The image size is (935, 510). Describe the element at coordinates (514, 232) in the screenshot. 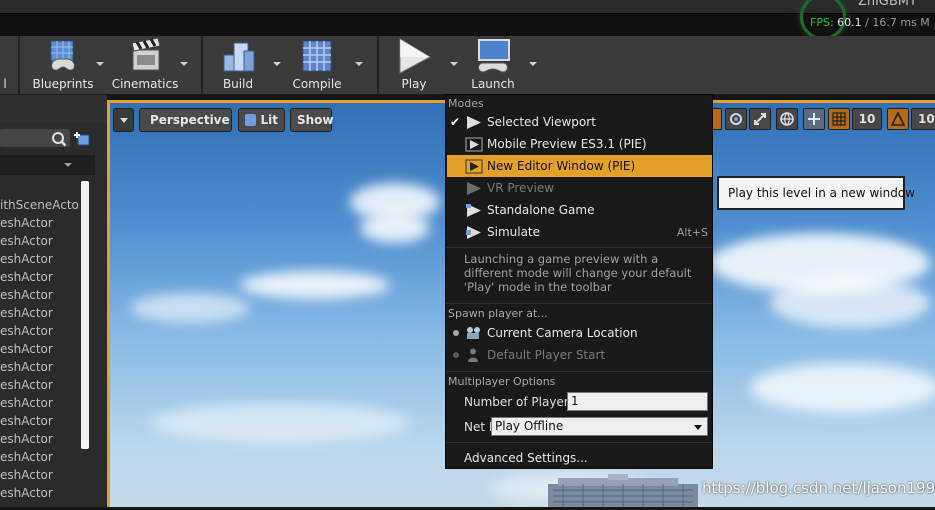

I see `menu-item-label: Simulate` at that location.